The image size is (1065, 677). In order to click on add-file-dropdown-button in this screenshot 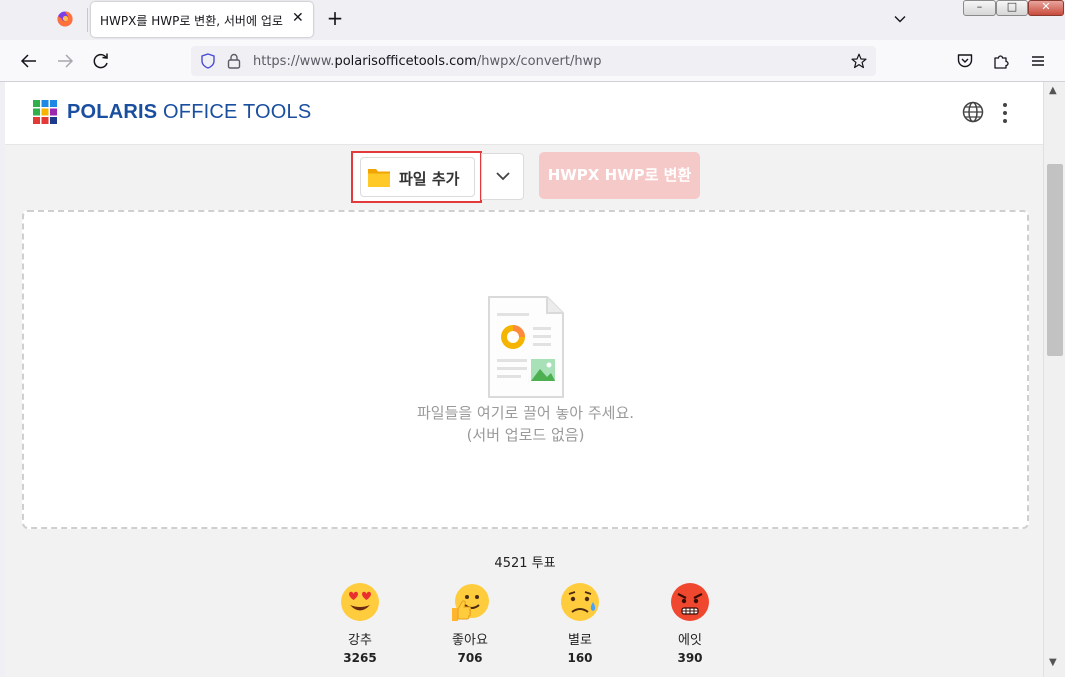, I will do `click(502, 176)`.